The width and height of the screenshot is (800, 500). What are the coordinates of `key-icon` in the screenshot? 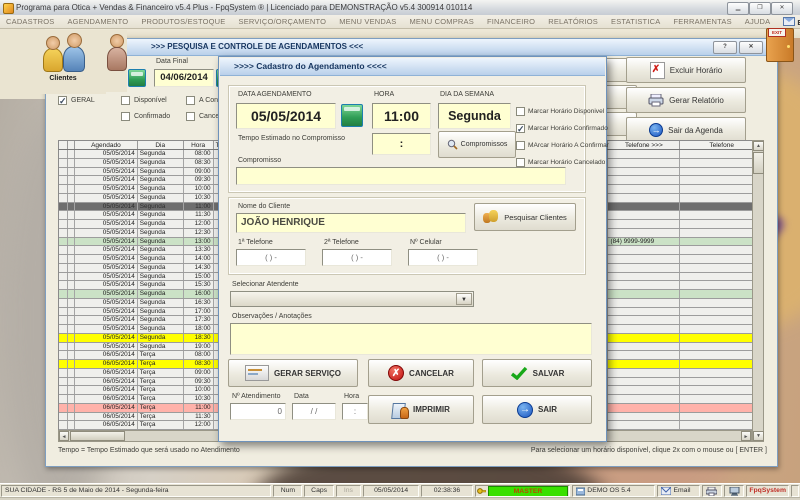 It's located at (481, 490).